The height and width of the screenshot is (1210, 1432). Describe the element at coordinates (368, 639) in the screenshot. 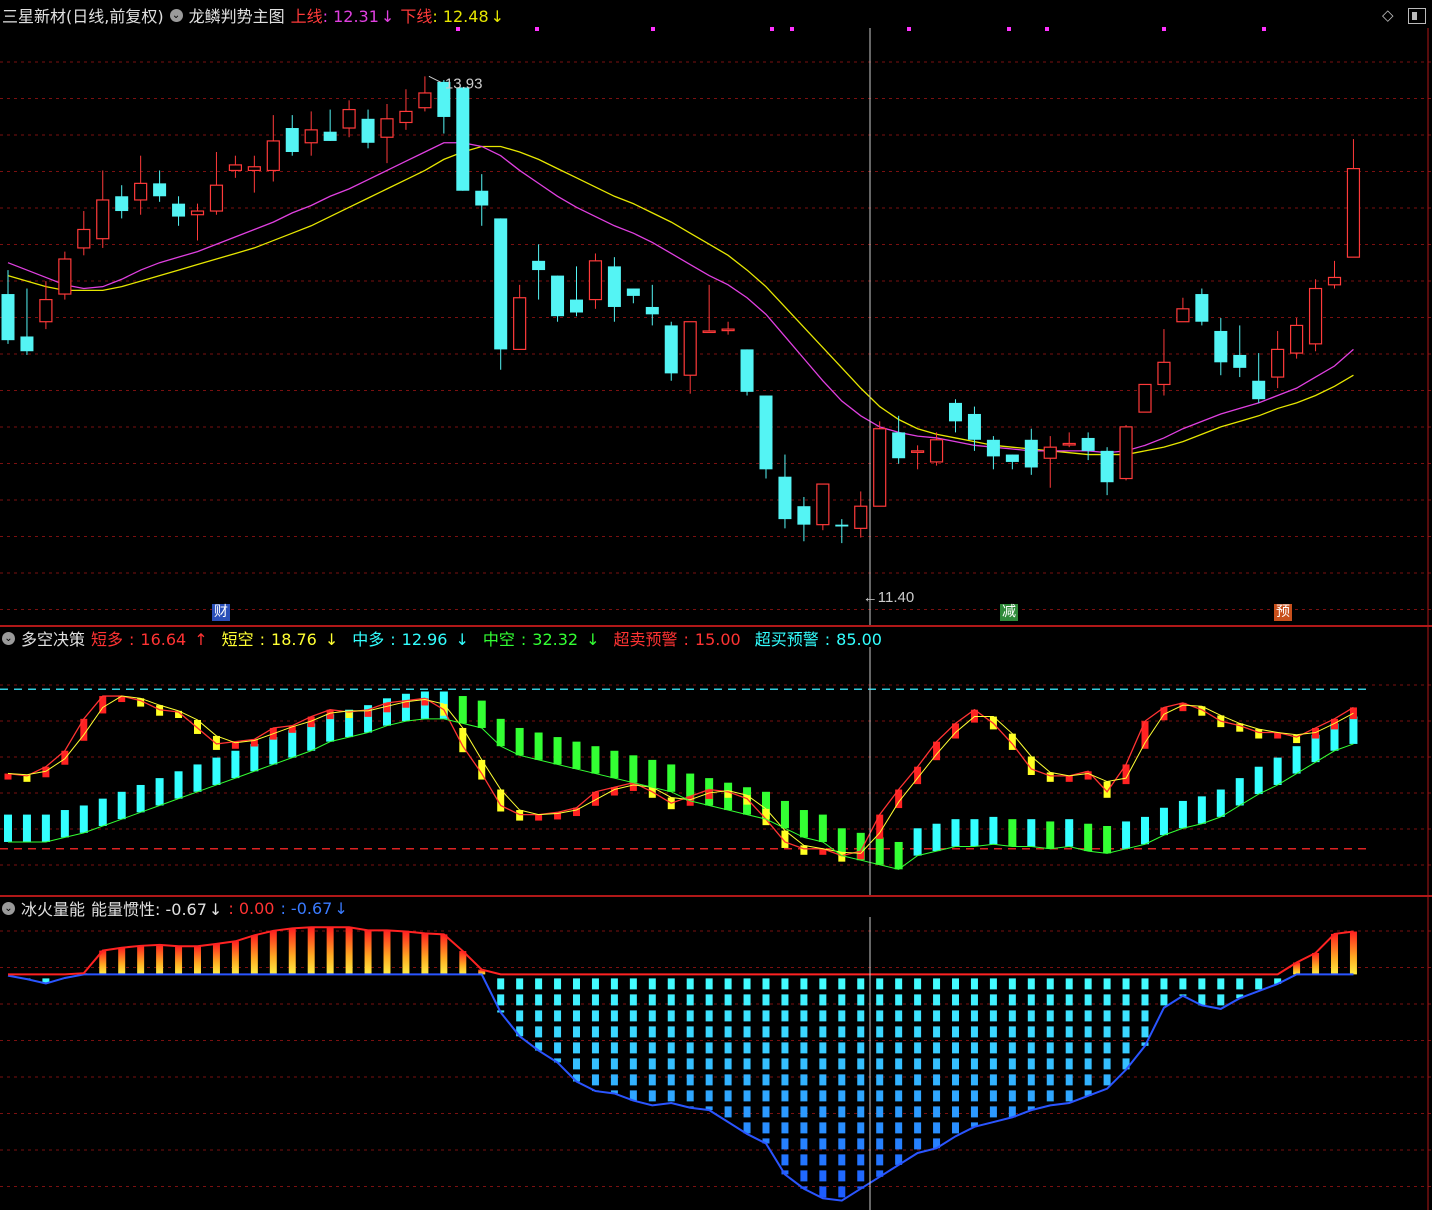

I see `readout-label: 中多` at that location.